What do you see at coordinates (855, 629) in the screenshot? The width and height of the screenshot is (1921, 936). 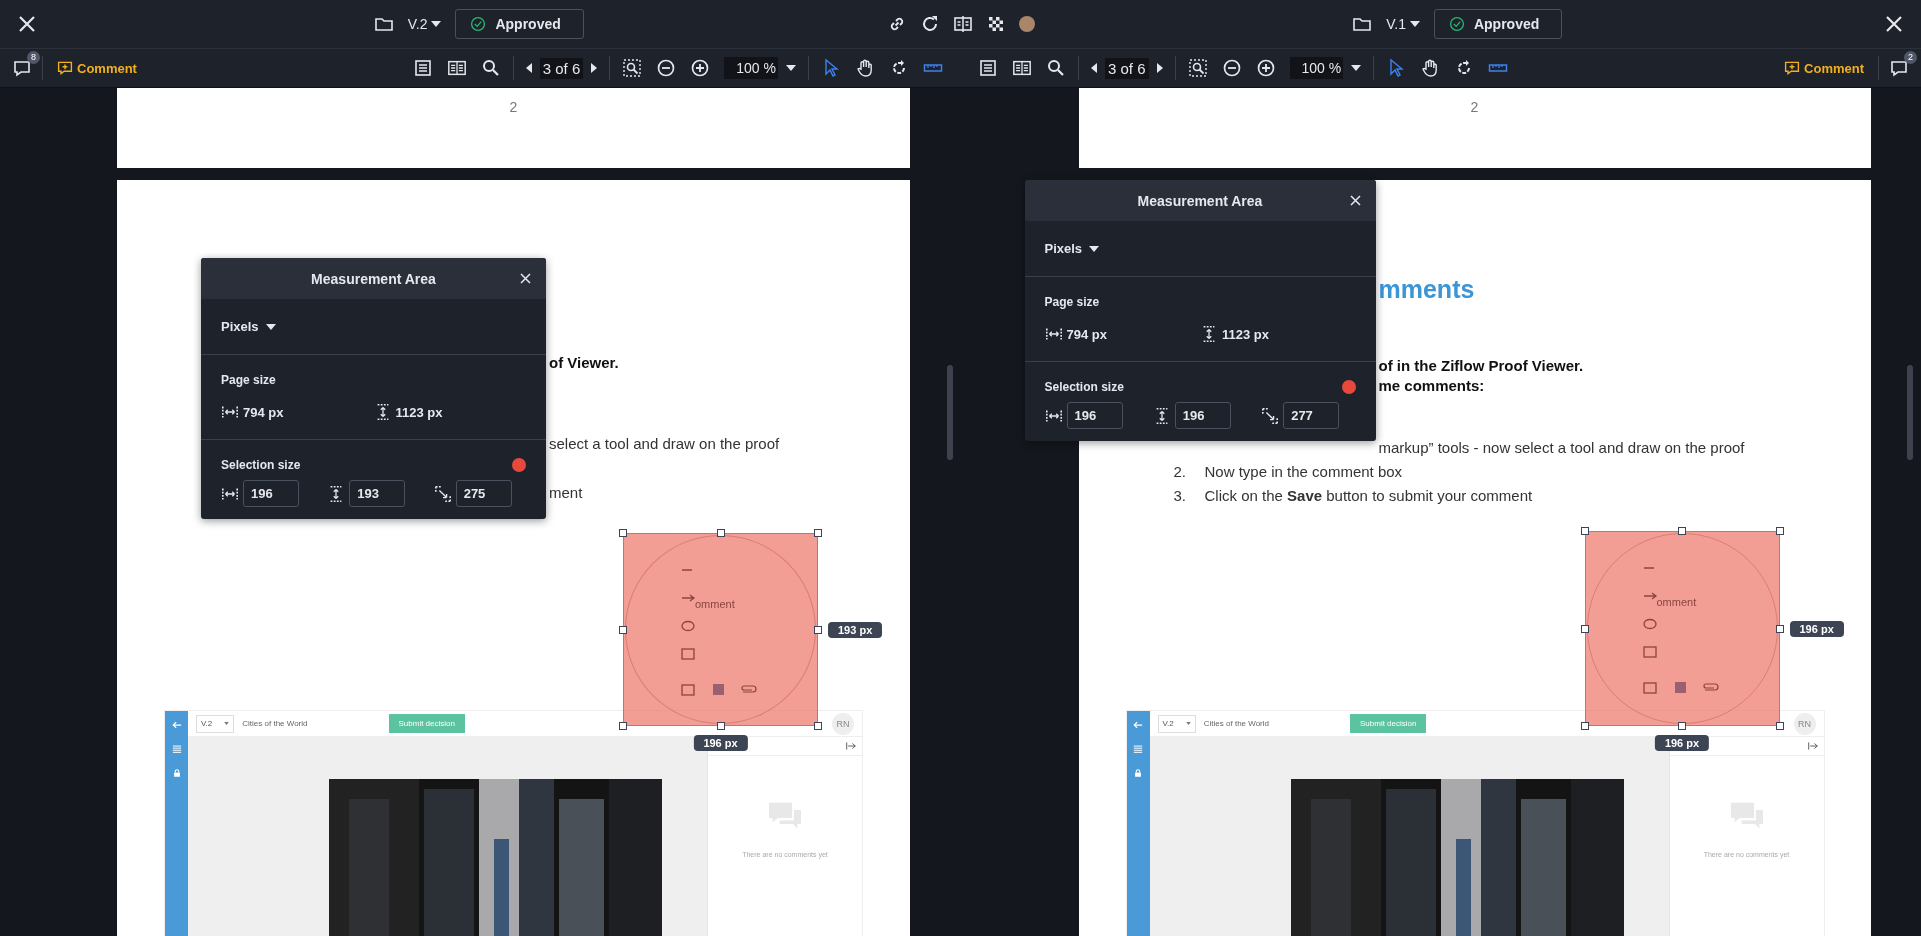 I see `dimension-label: 193 px` at bounding box center [855, 629].